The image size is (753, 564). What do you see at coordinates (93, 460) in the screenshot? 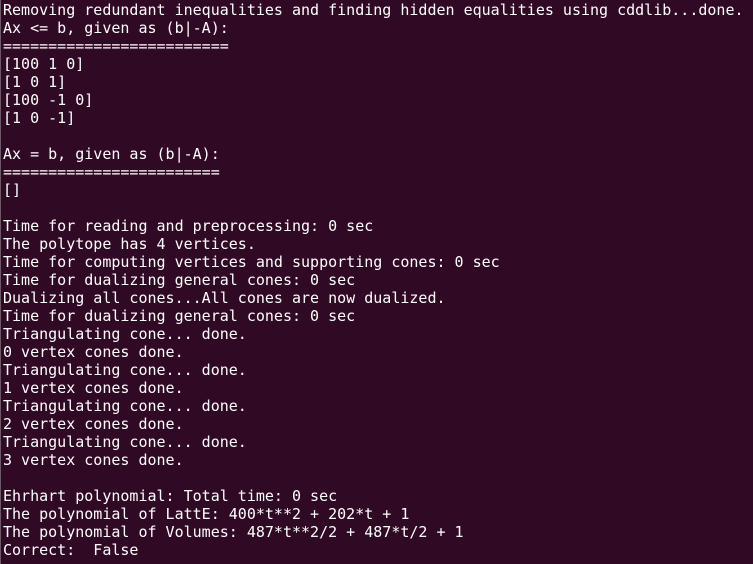
I see `terminal-line: 3 vertex cones done.` at bounding box center [93, 460].